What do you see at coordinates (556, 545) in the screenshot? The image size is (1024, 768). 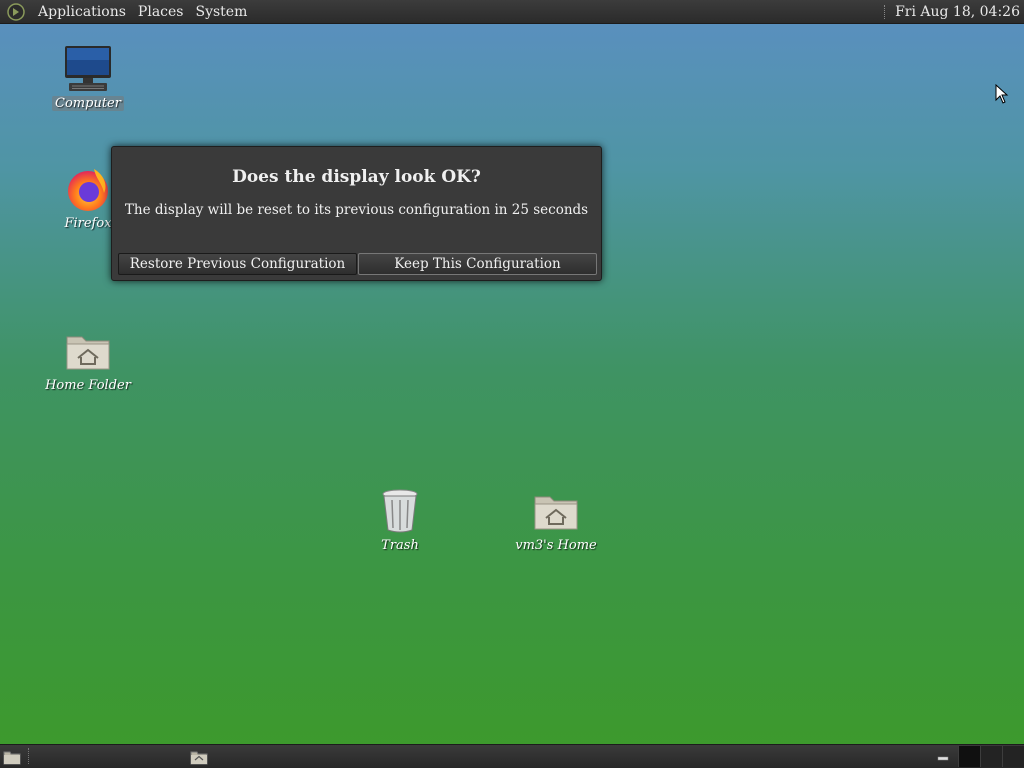 I see `desktop-icon-label: vm3's Home` at bounding box center [556, 545].